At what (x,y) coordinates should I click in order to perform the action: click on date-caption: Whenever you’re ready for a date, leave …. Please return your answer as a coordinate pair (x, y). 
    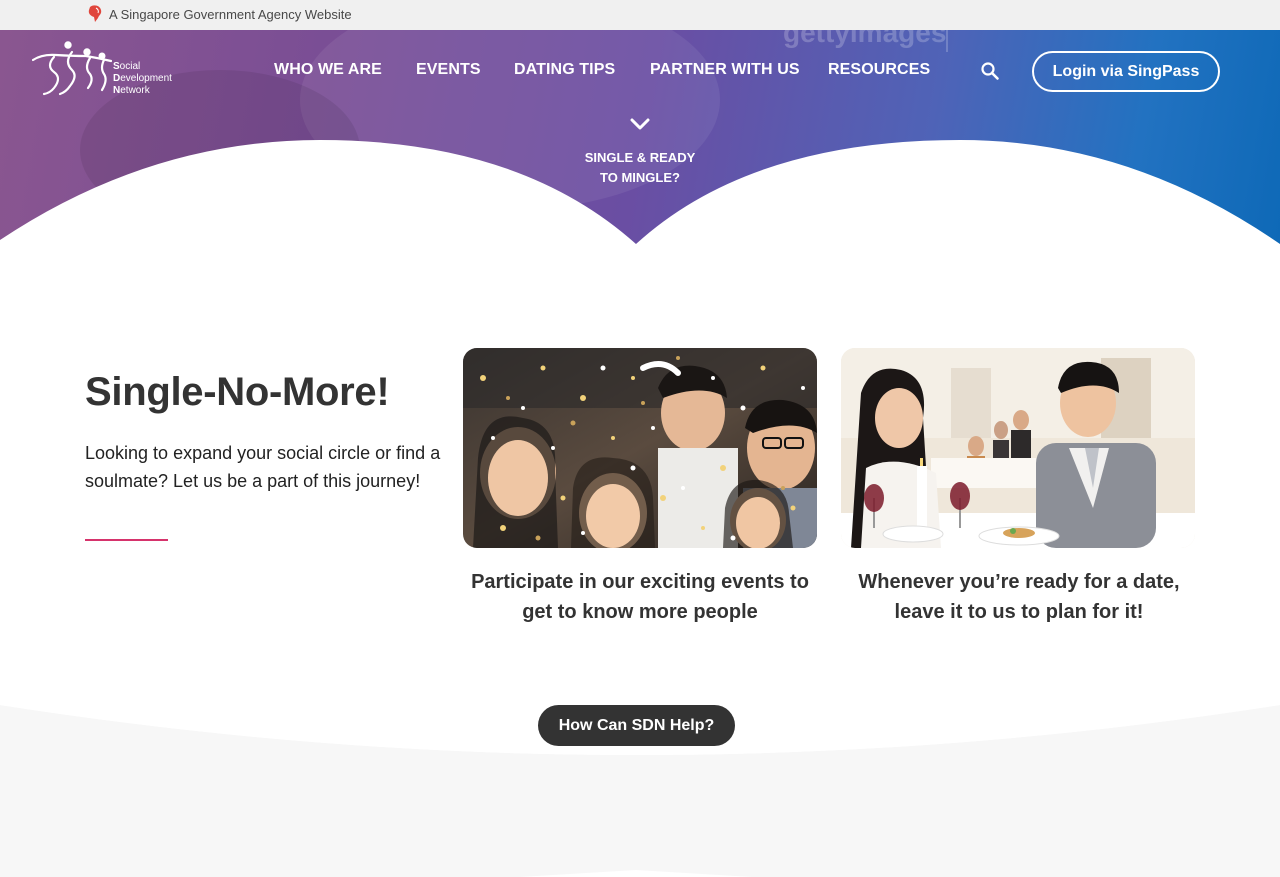
    Looking at the image, I should click on (1019, 597).